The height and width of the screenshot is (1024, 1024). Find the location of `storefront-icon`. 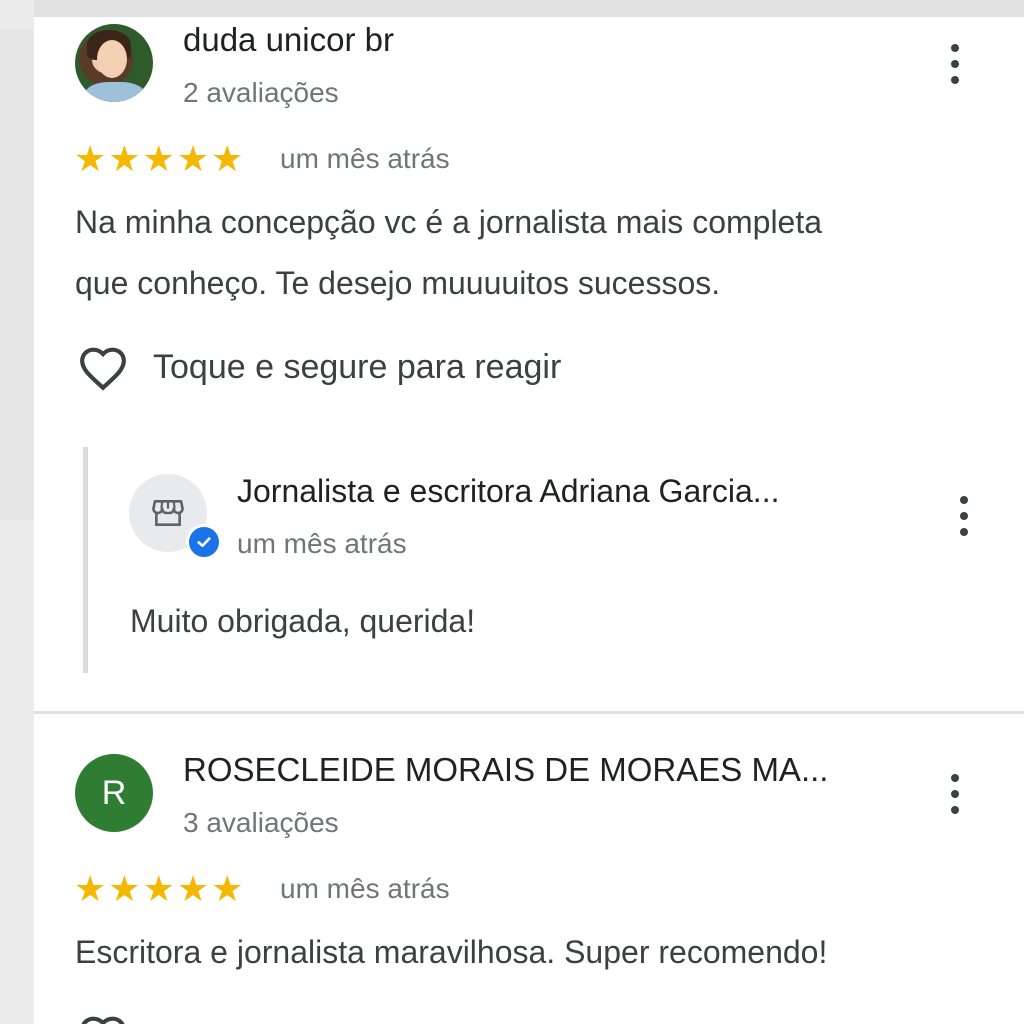

storefront-icon is located at coordinates (168, 513).